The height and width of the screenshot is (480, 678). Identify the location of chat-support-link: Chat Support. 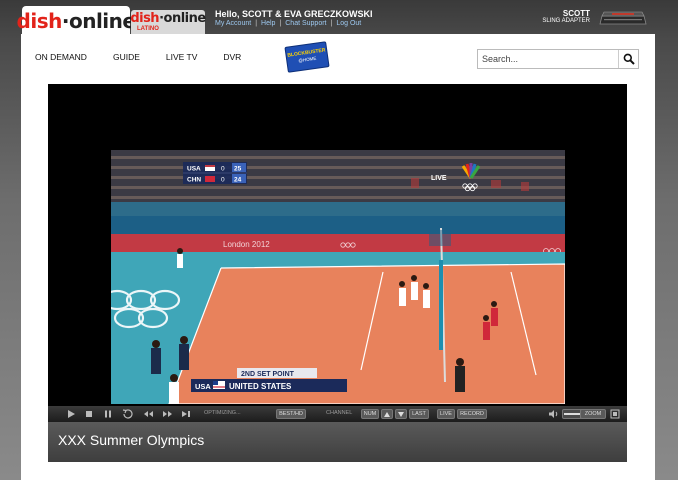
(305, 23).